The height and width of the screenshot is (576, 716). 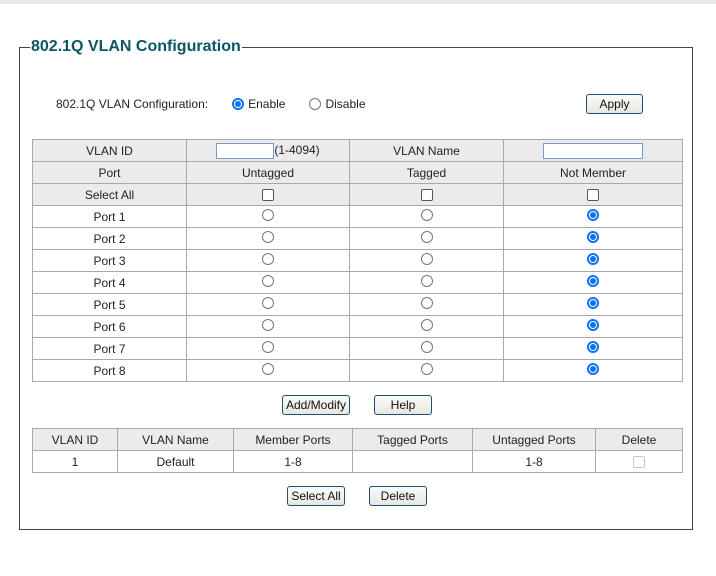 What do you see at coordinates (268, 172) in the screenshot?
I see `untagged-header: Untagged` at bounding box center [268, 172].